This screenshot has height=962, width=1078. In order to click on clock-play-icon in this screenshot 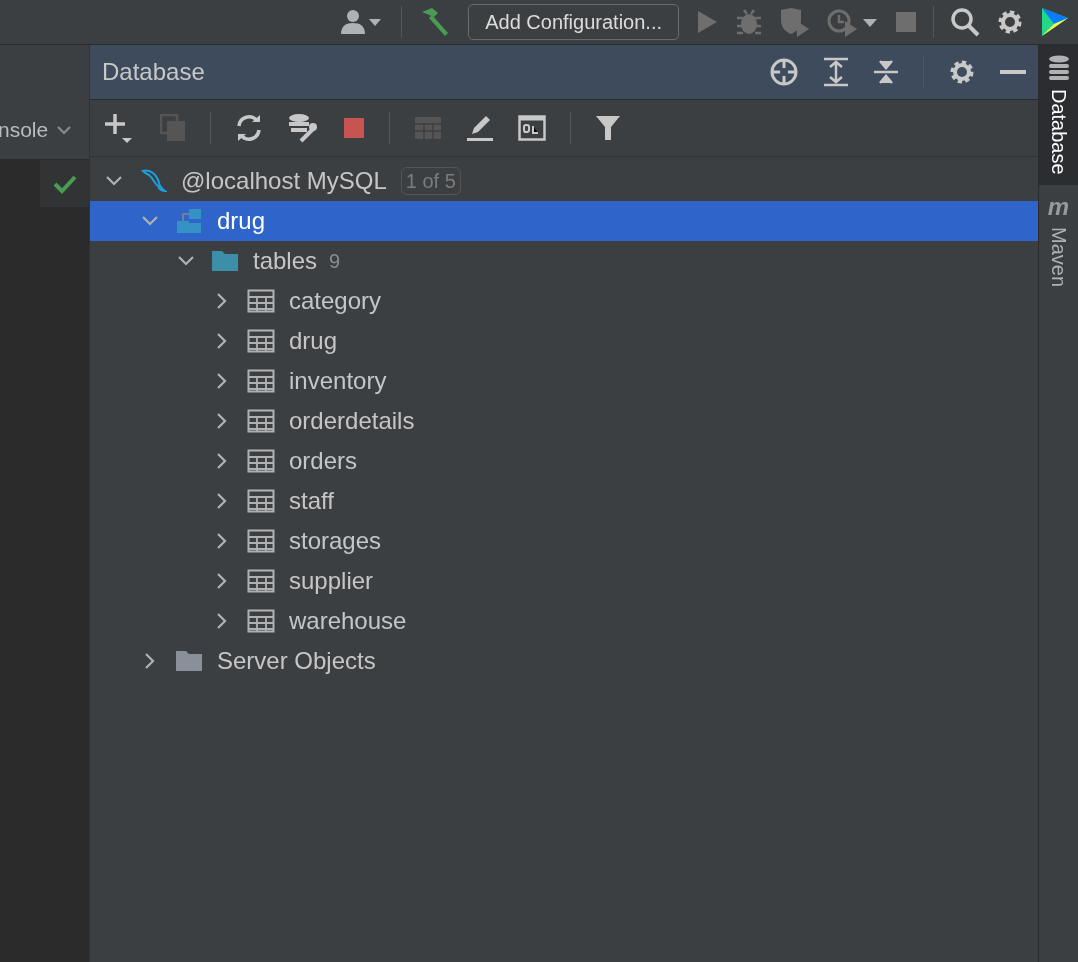, I will do `click(853, 22)`.